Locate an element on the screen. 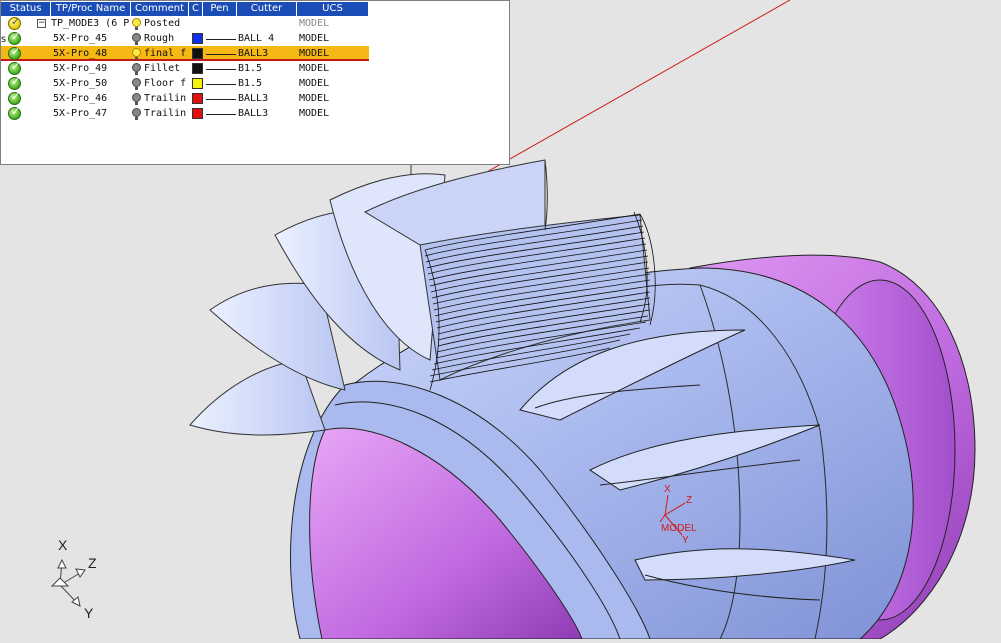 The image size is (1001, 643). col-comment: Comment is located at coordinates (160, 9).